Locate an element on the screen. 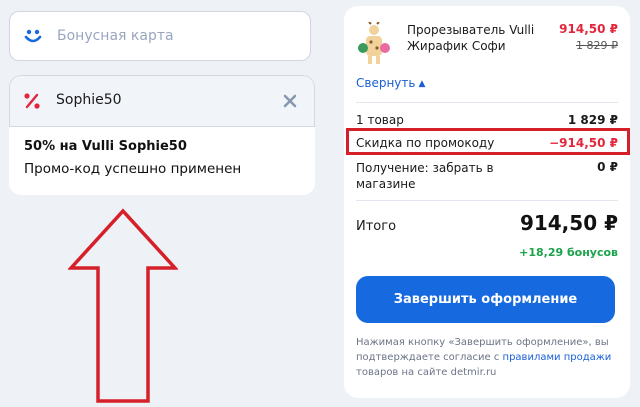 The width and height of the screenshot is (640, 407). close-icon is located at coordinates (290, 101).